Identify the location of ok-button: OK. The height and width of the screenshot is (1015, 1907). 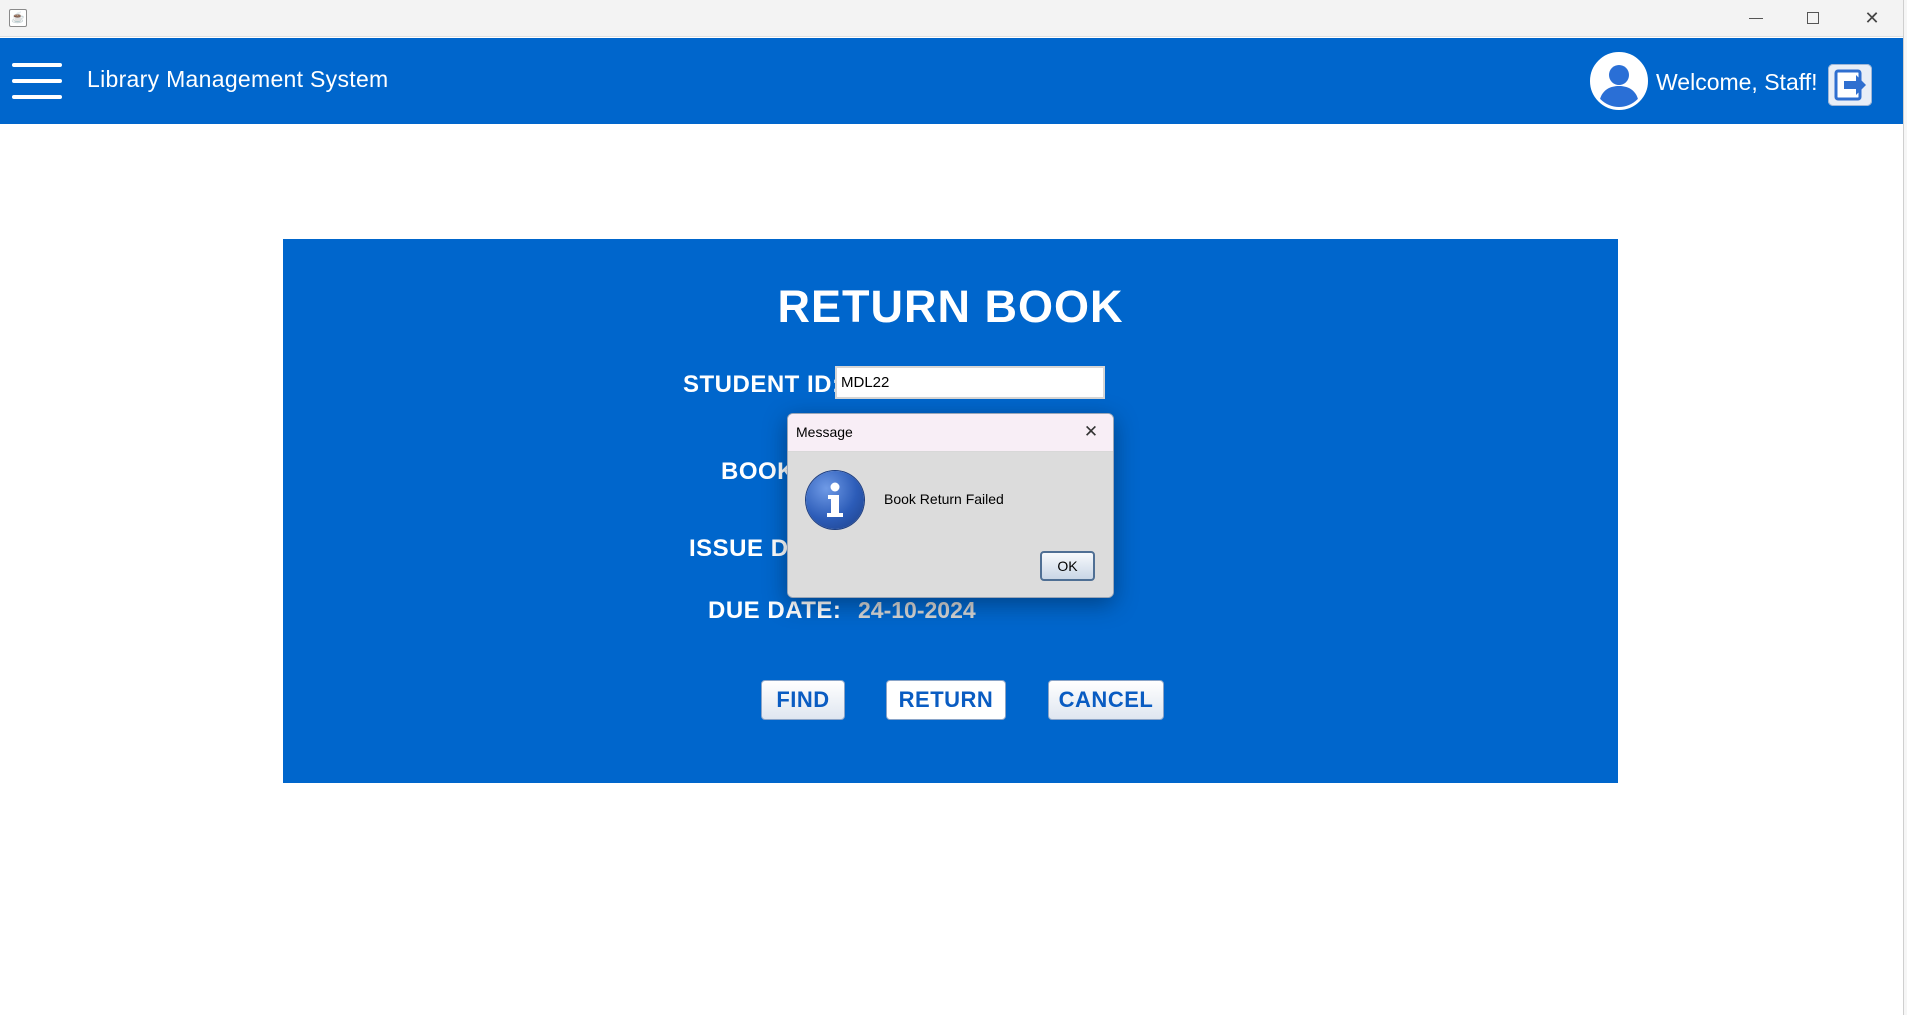
(1067, 566).